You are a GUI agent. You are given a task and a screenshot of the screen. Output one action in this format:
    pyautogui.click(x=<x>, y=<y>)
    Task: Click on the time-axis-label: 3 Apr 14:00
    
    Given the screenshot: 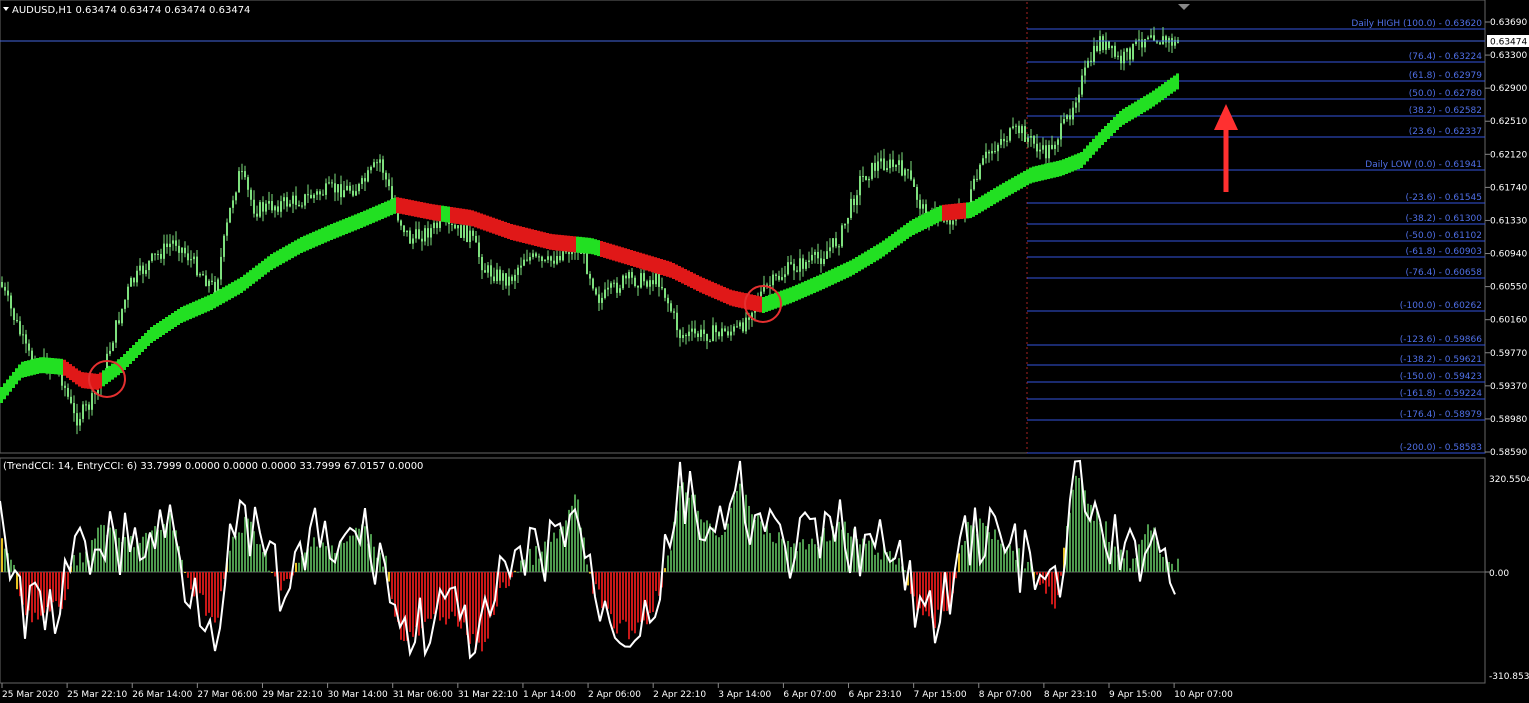 What is the action you would take?
    pyautogui.click(x=744, y=695)
    